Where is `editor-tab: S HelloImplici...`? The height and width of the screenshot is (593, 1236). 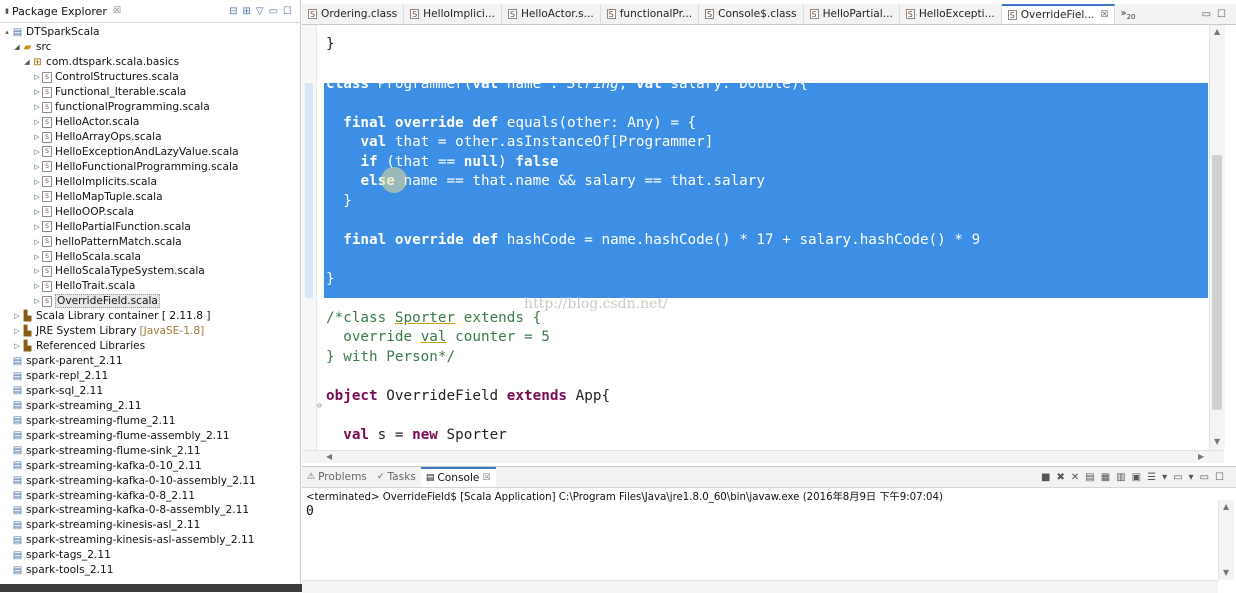
editor-tab: S HelloImplici... is located at coordinates (453, 14).